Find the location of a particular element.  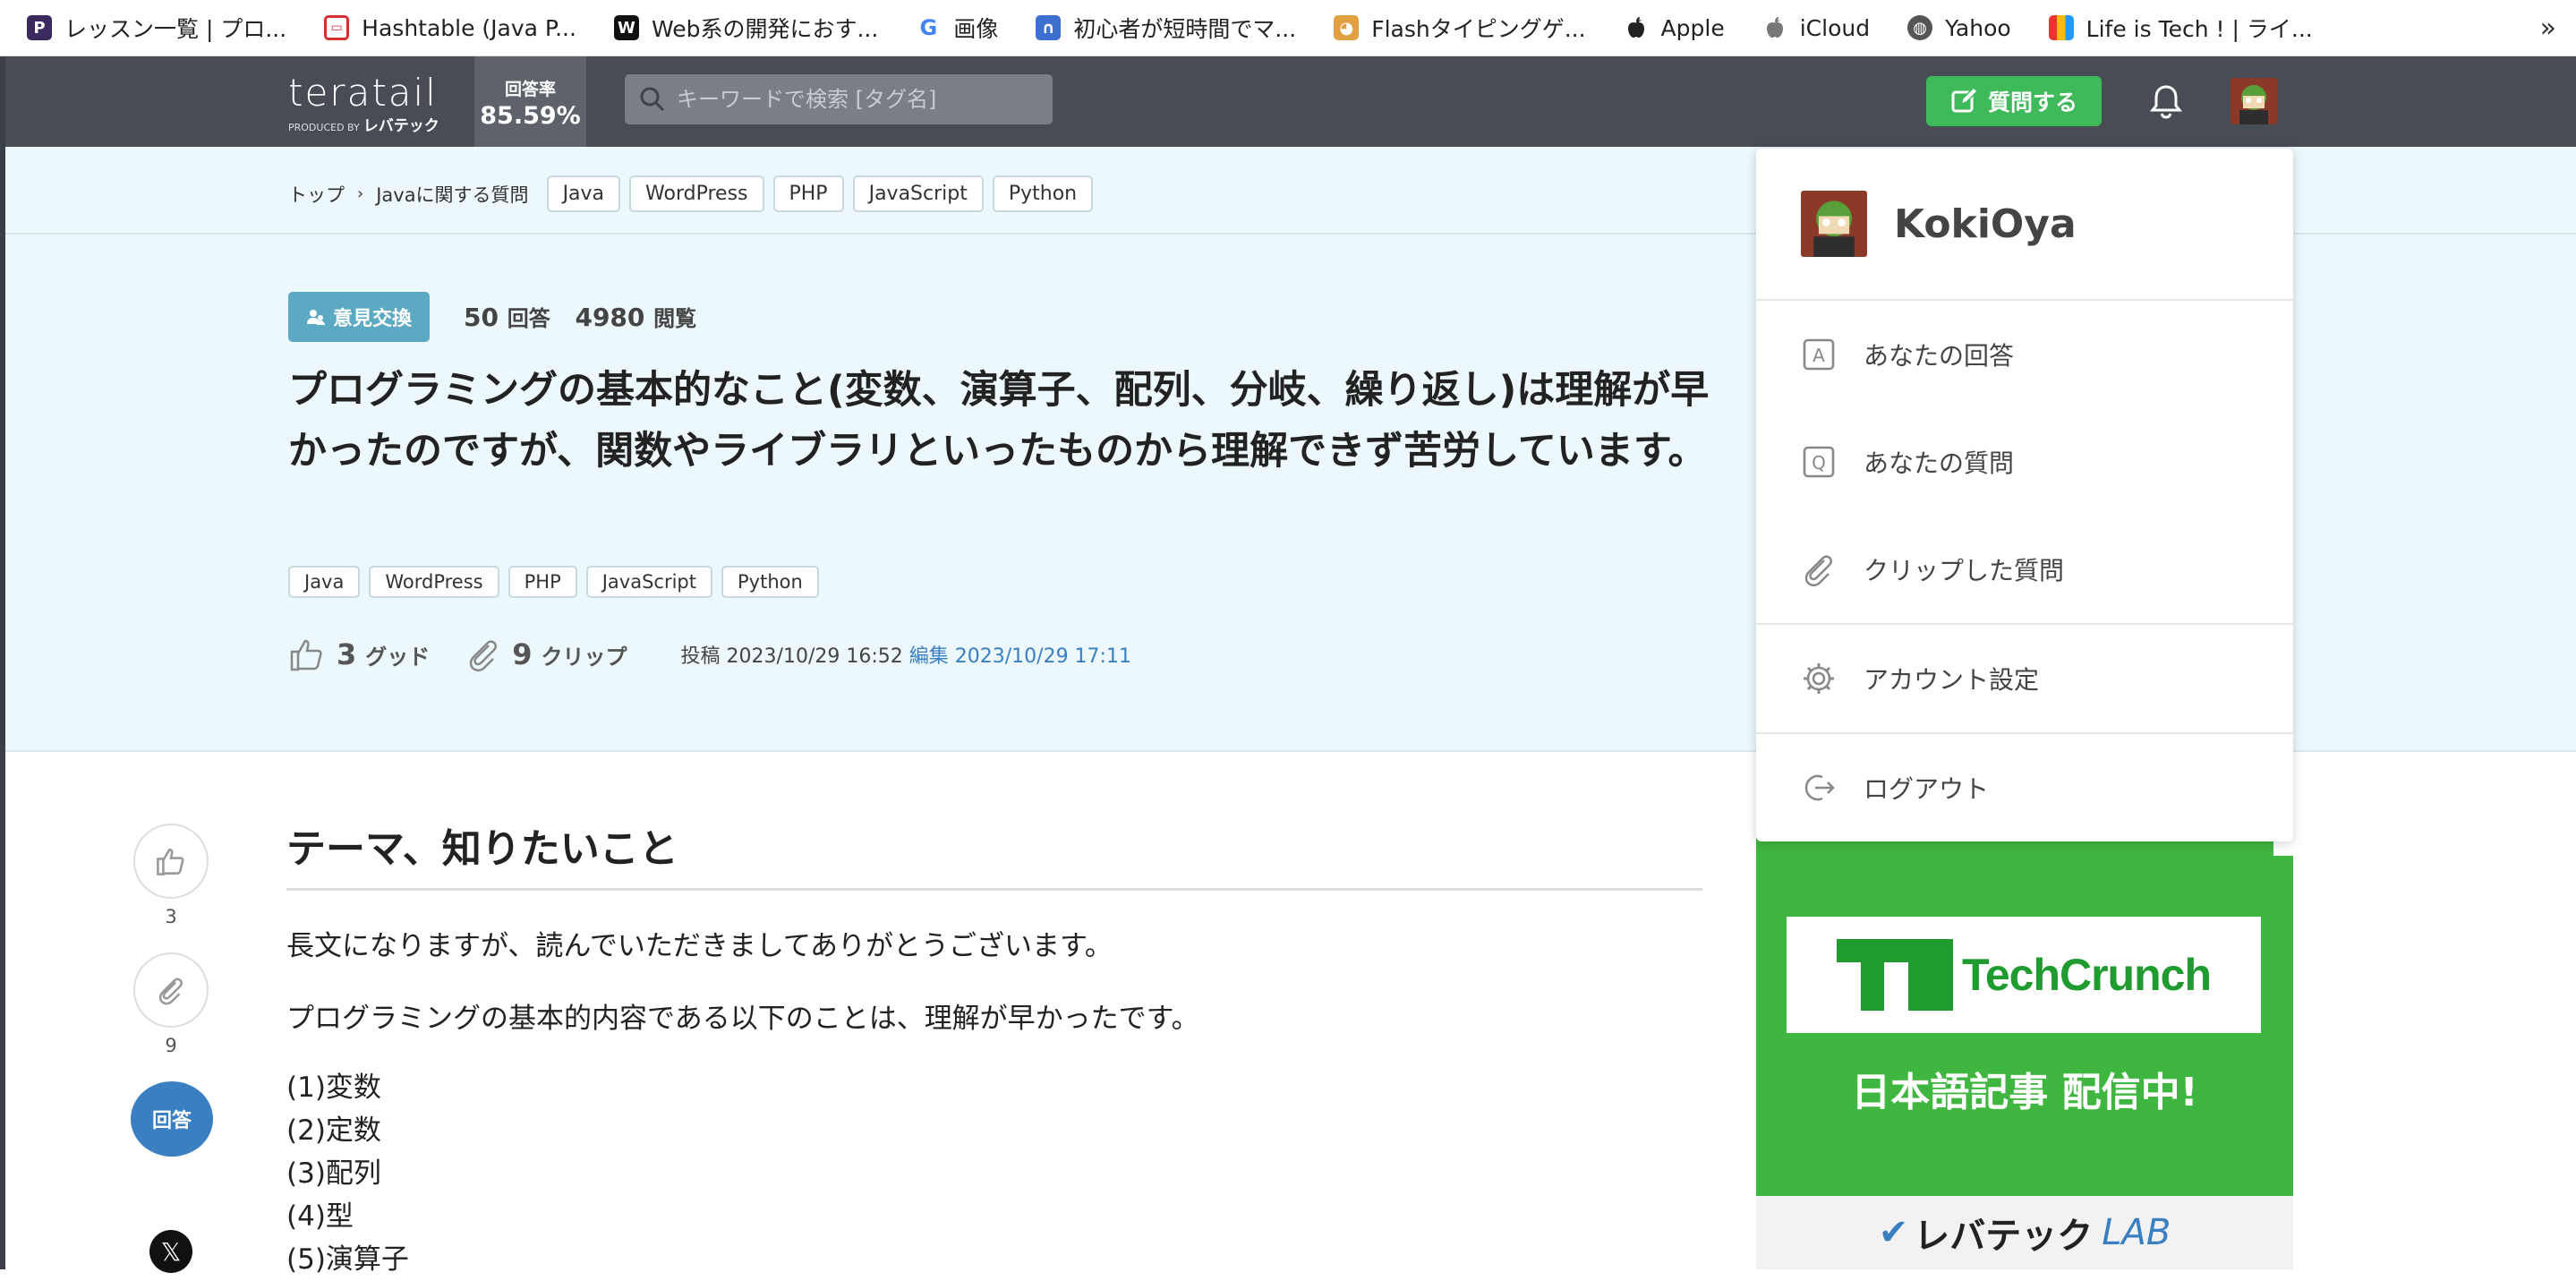

bookmark-item: iCloud is located at coordinates (1815, 28).